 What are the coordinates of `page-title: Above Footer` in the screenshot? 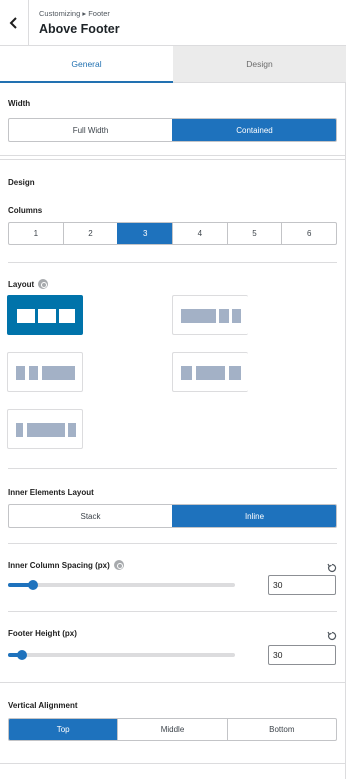 It's located at (79, 29).